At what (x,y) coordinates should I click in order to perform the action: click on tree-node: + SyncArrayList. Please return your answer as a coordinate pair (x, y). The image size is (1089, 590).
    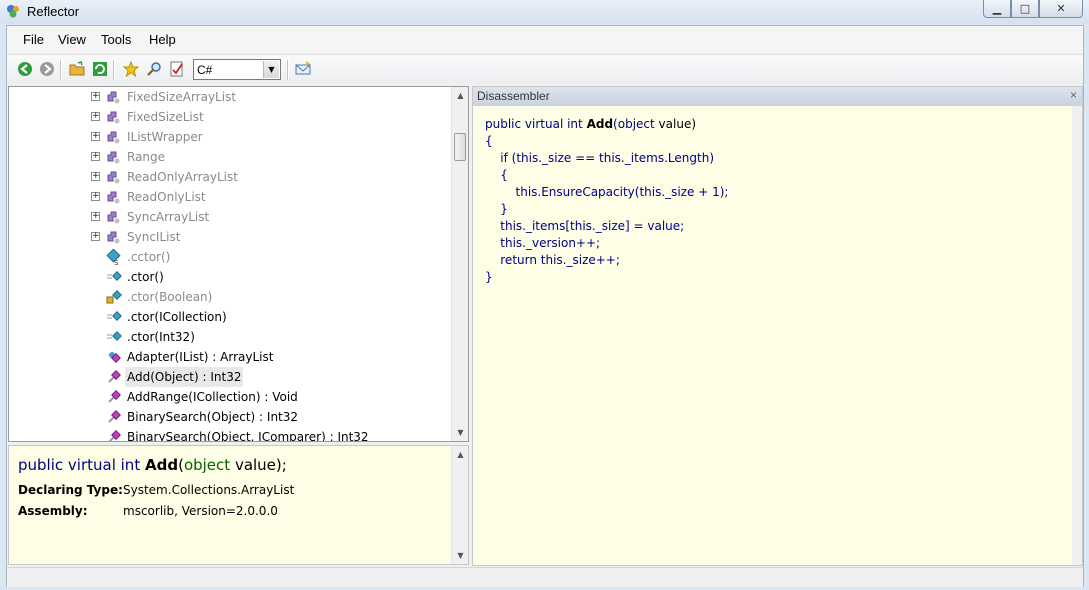
    Looking at the image, I should click on (231, 217).